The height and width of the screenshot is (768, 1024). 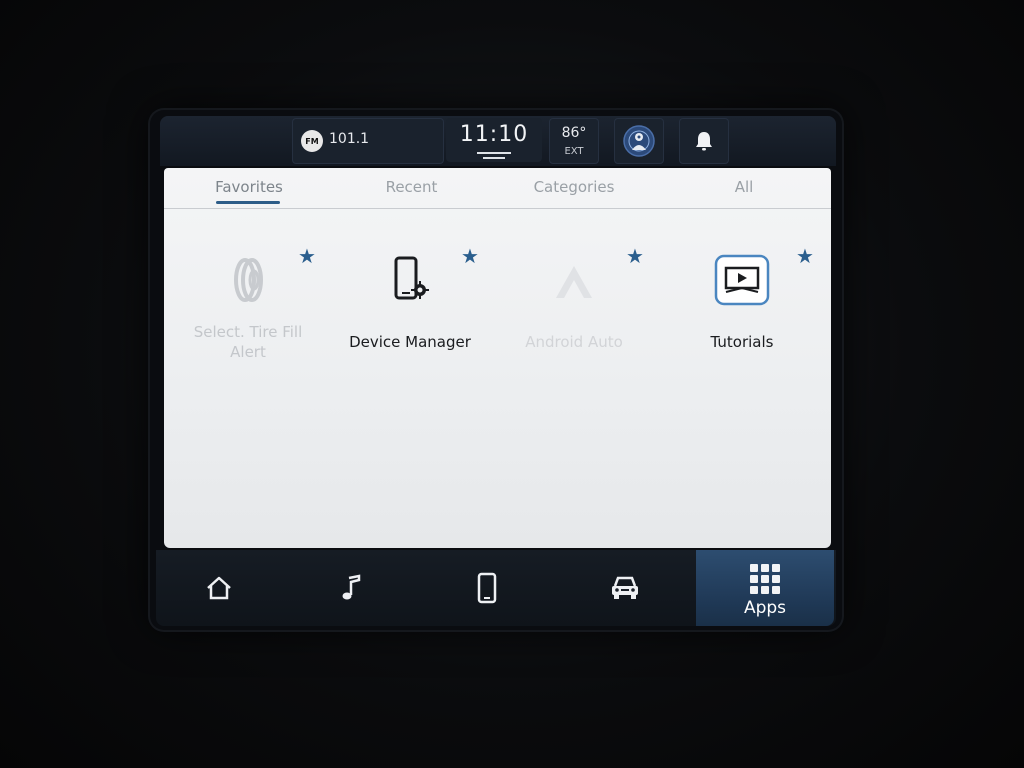 What do you see at coordinates (742, 342) in the screenshot?
I see `app-label-tutorials: Tutorials` at bounding box center [742, 342].